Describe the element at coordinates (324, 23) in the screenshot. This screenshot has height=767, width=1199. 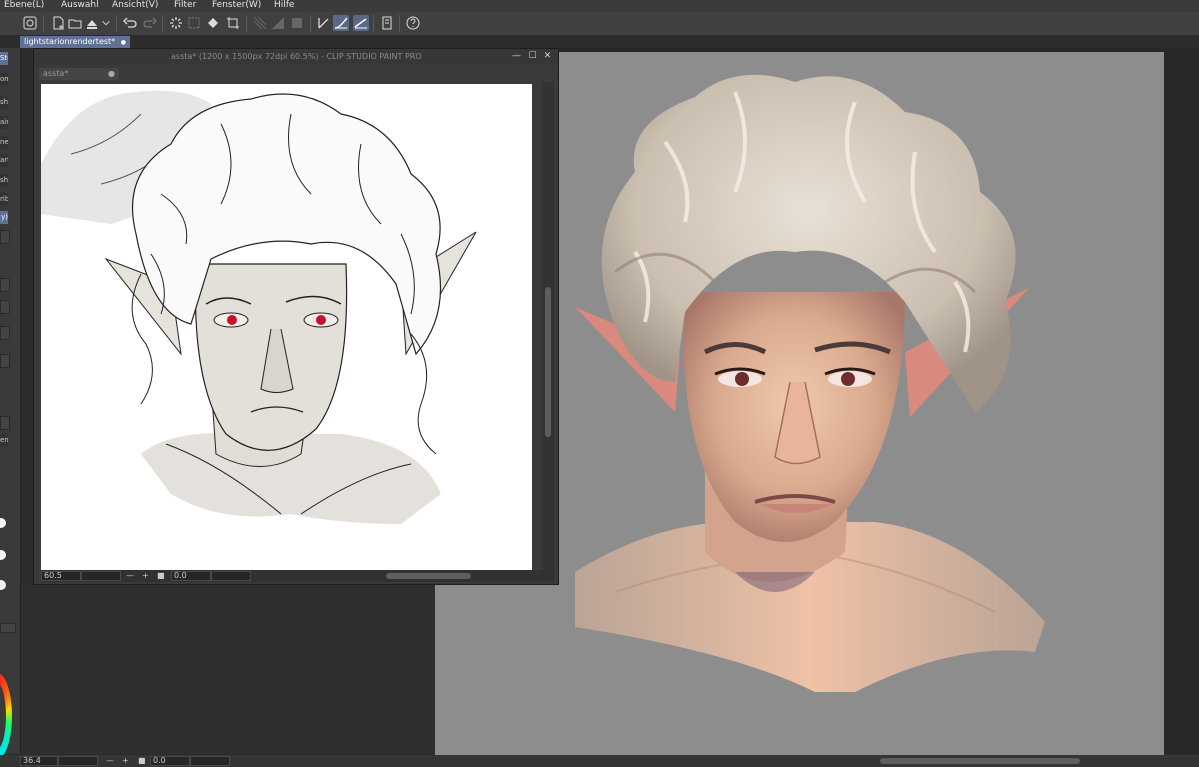
I see `pen-icon` at that location.